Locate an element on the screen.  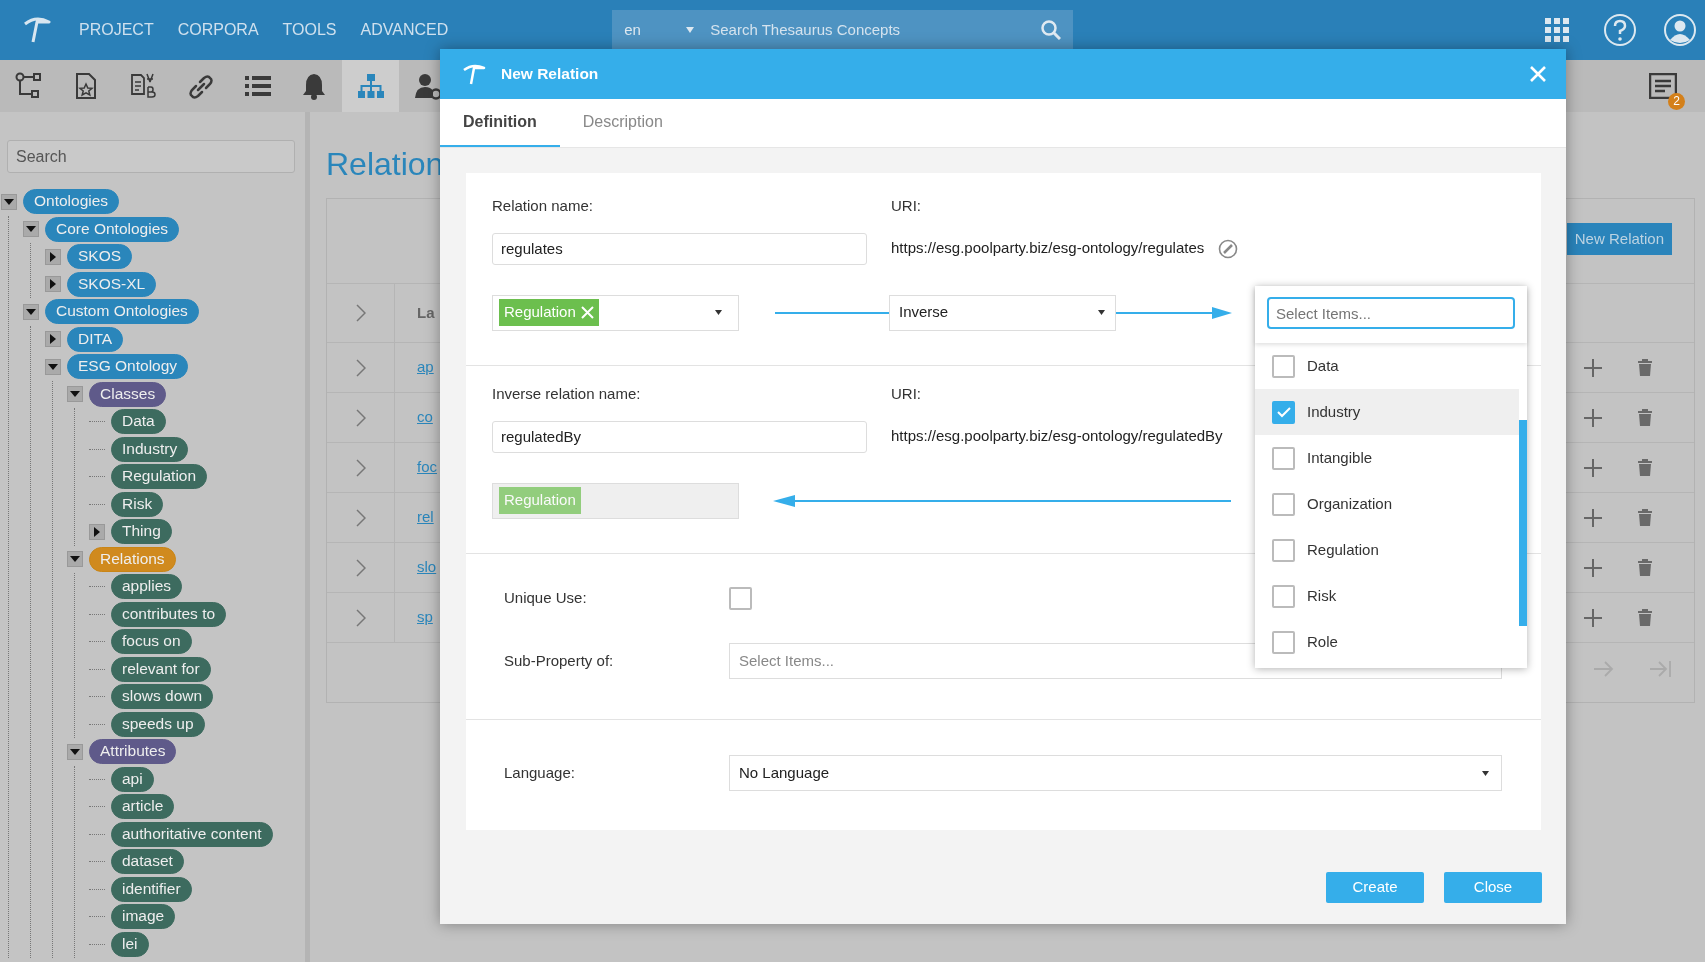
field-label: Language: is located at coordinates (540, 772).